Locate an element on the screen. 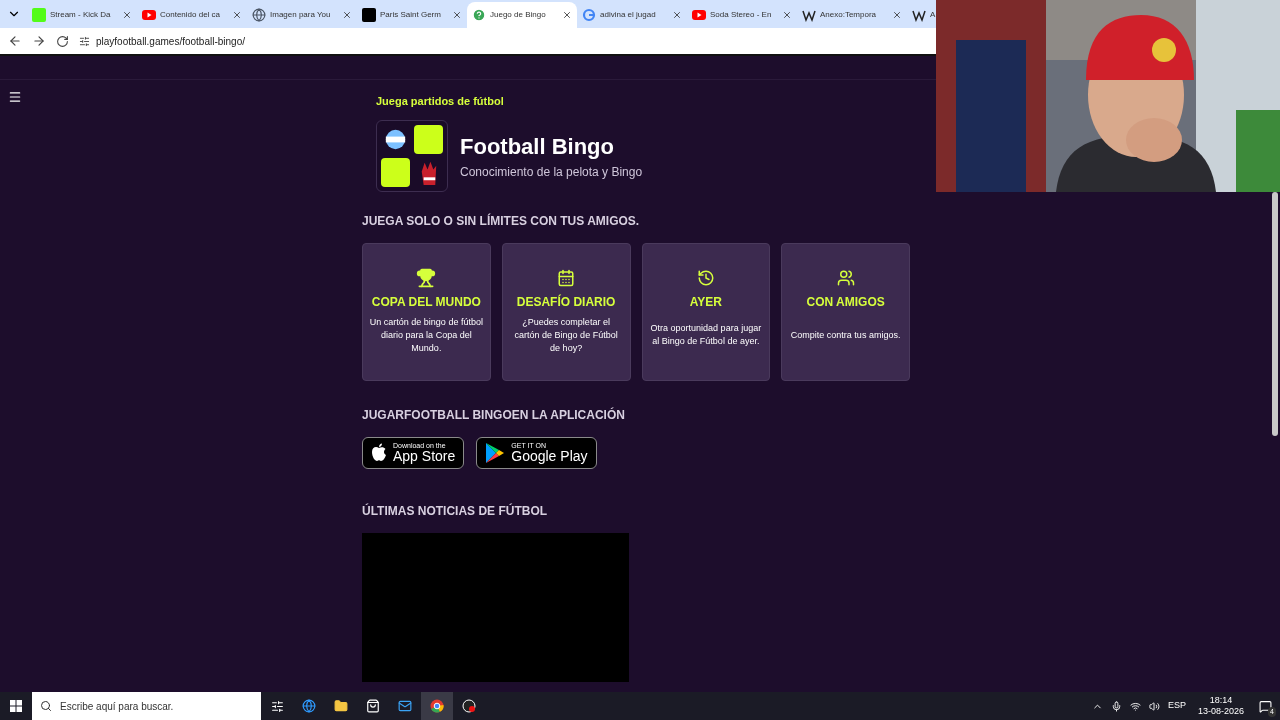 The image size is (1280, 720). browser-tab: adivina el jugad is located at coordinates (632, 15).